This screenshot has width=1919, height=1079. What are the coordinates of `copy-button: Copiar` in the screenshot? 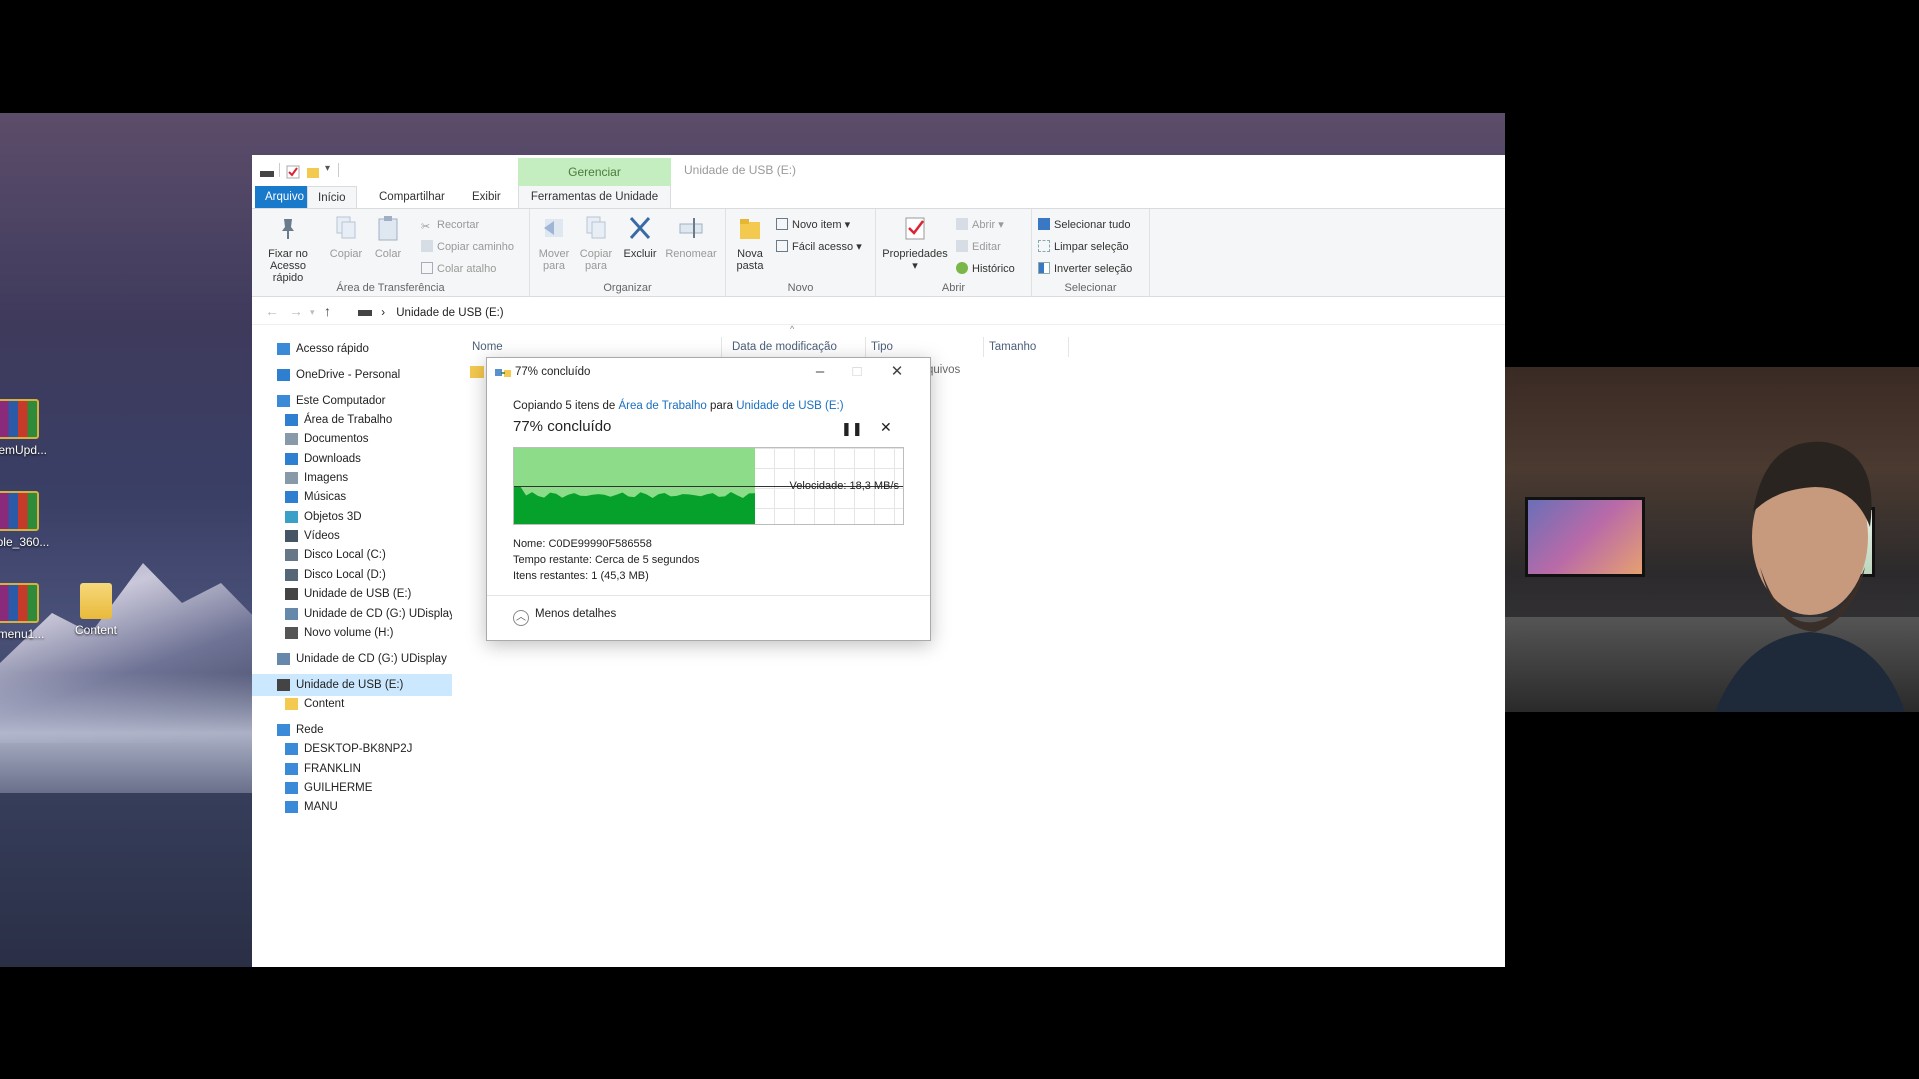 It's located at (346, 237).